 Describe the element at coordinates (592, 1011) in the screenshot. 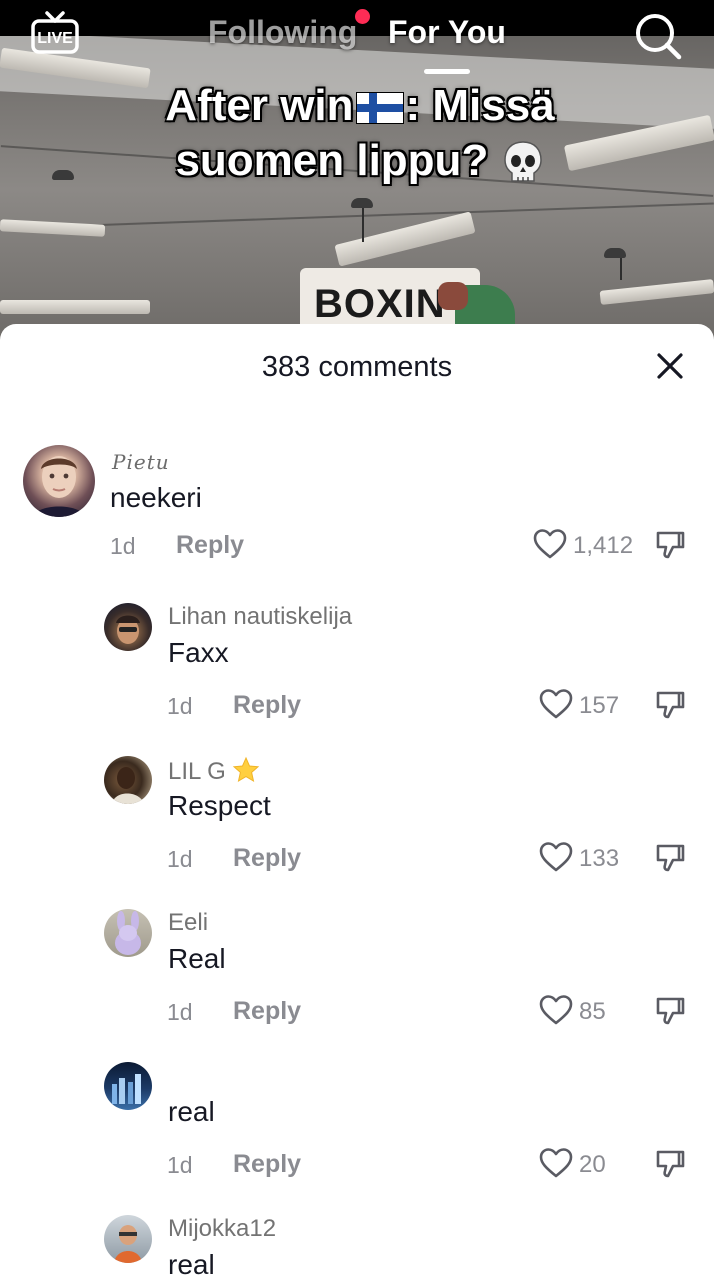

I see `like-count: 85` at that location.